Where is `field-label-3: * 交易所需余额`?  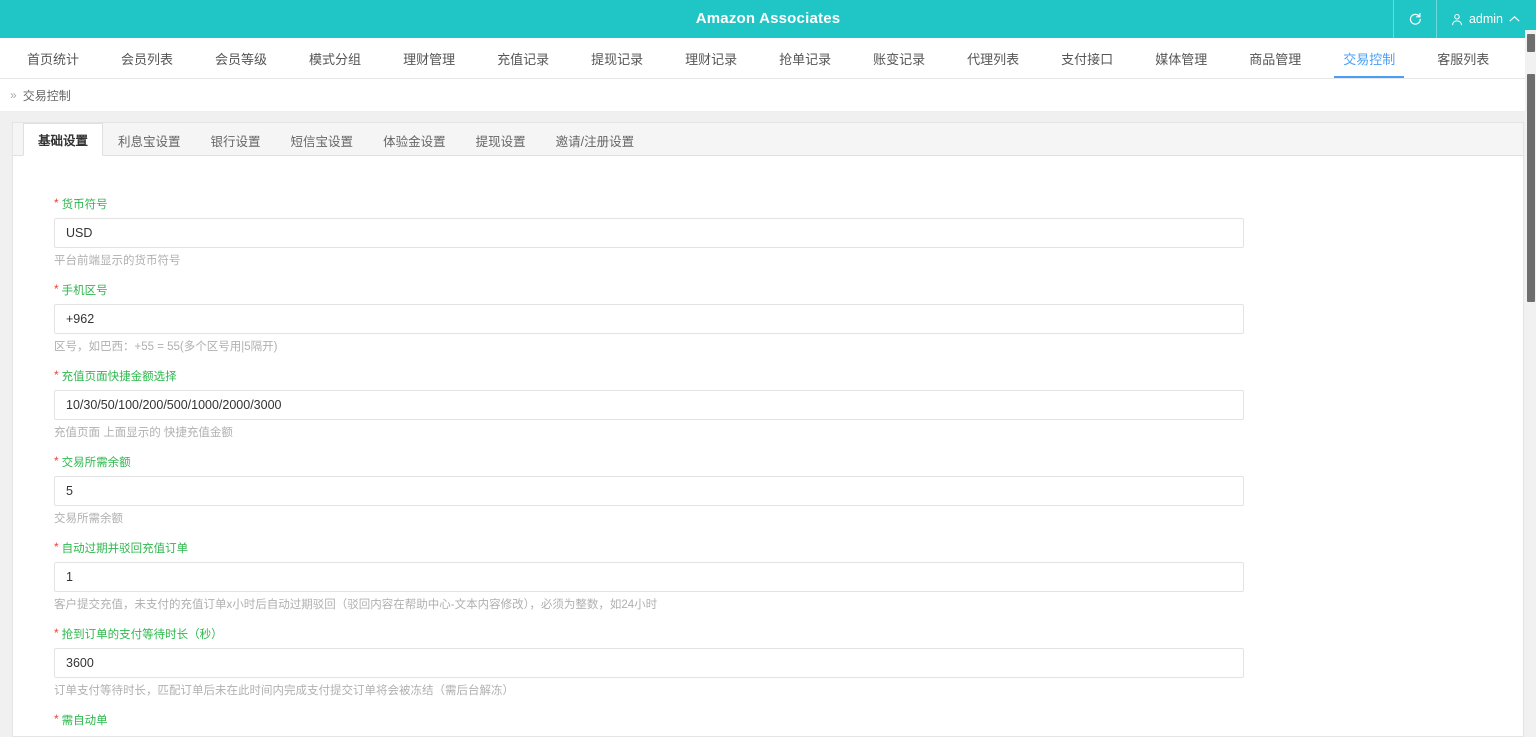 field-label-3: * 交易所需余额 is located at coordinates (788, 462).